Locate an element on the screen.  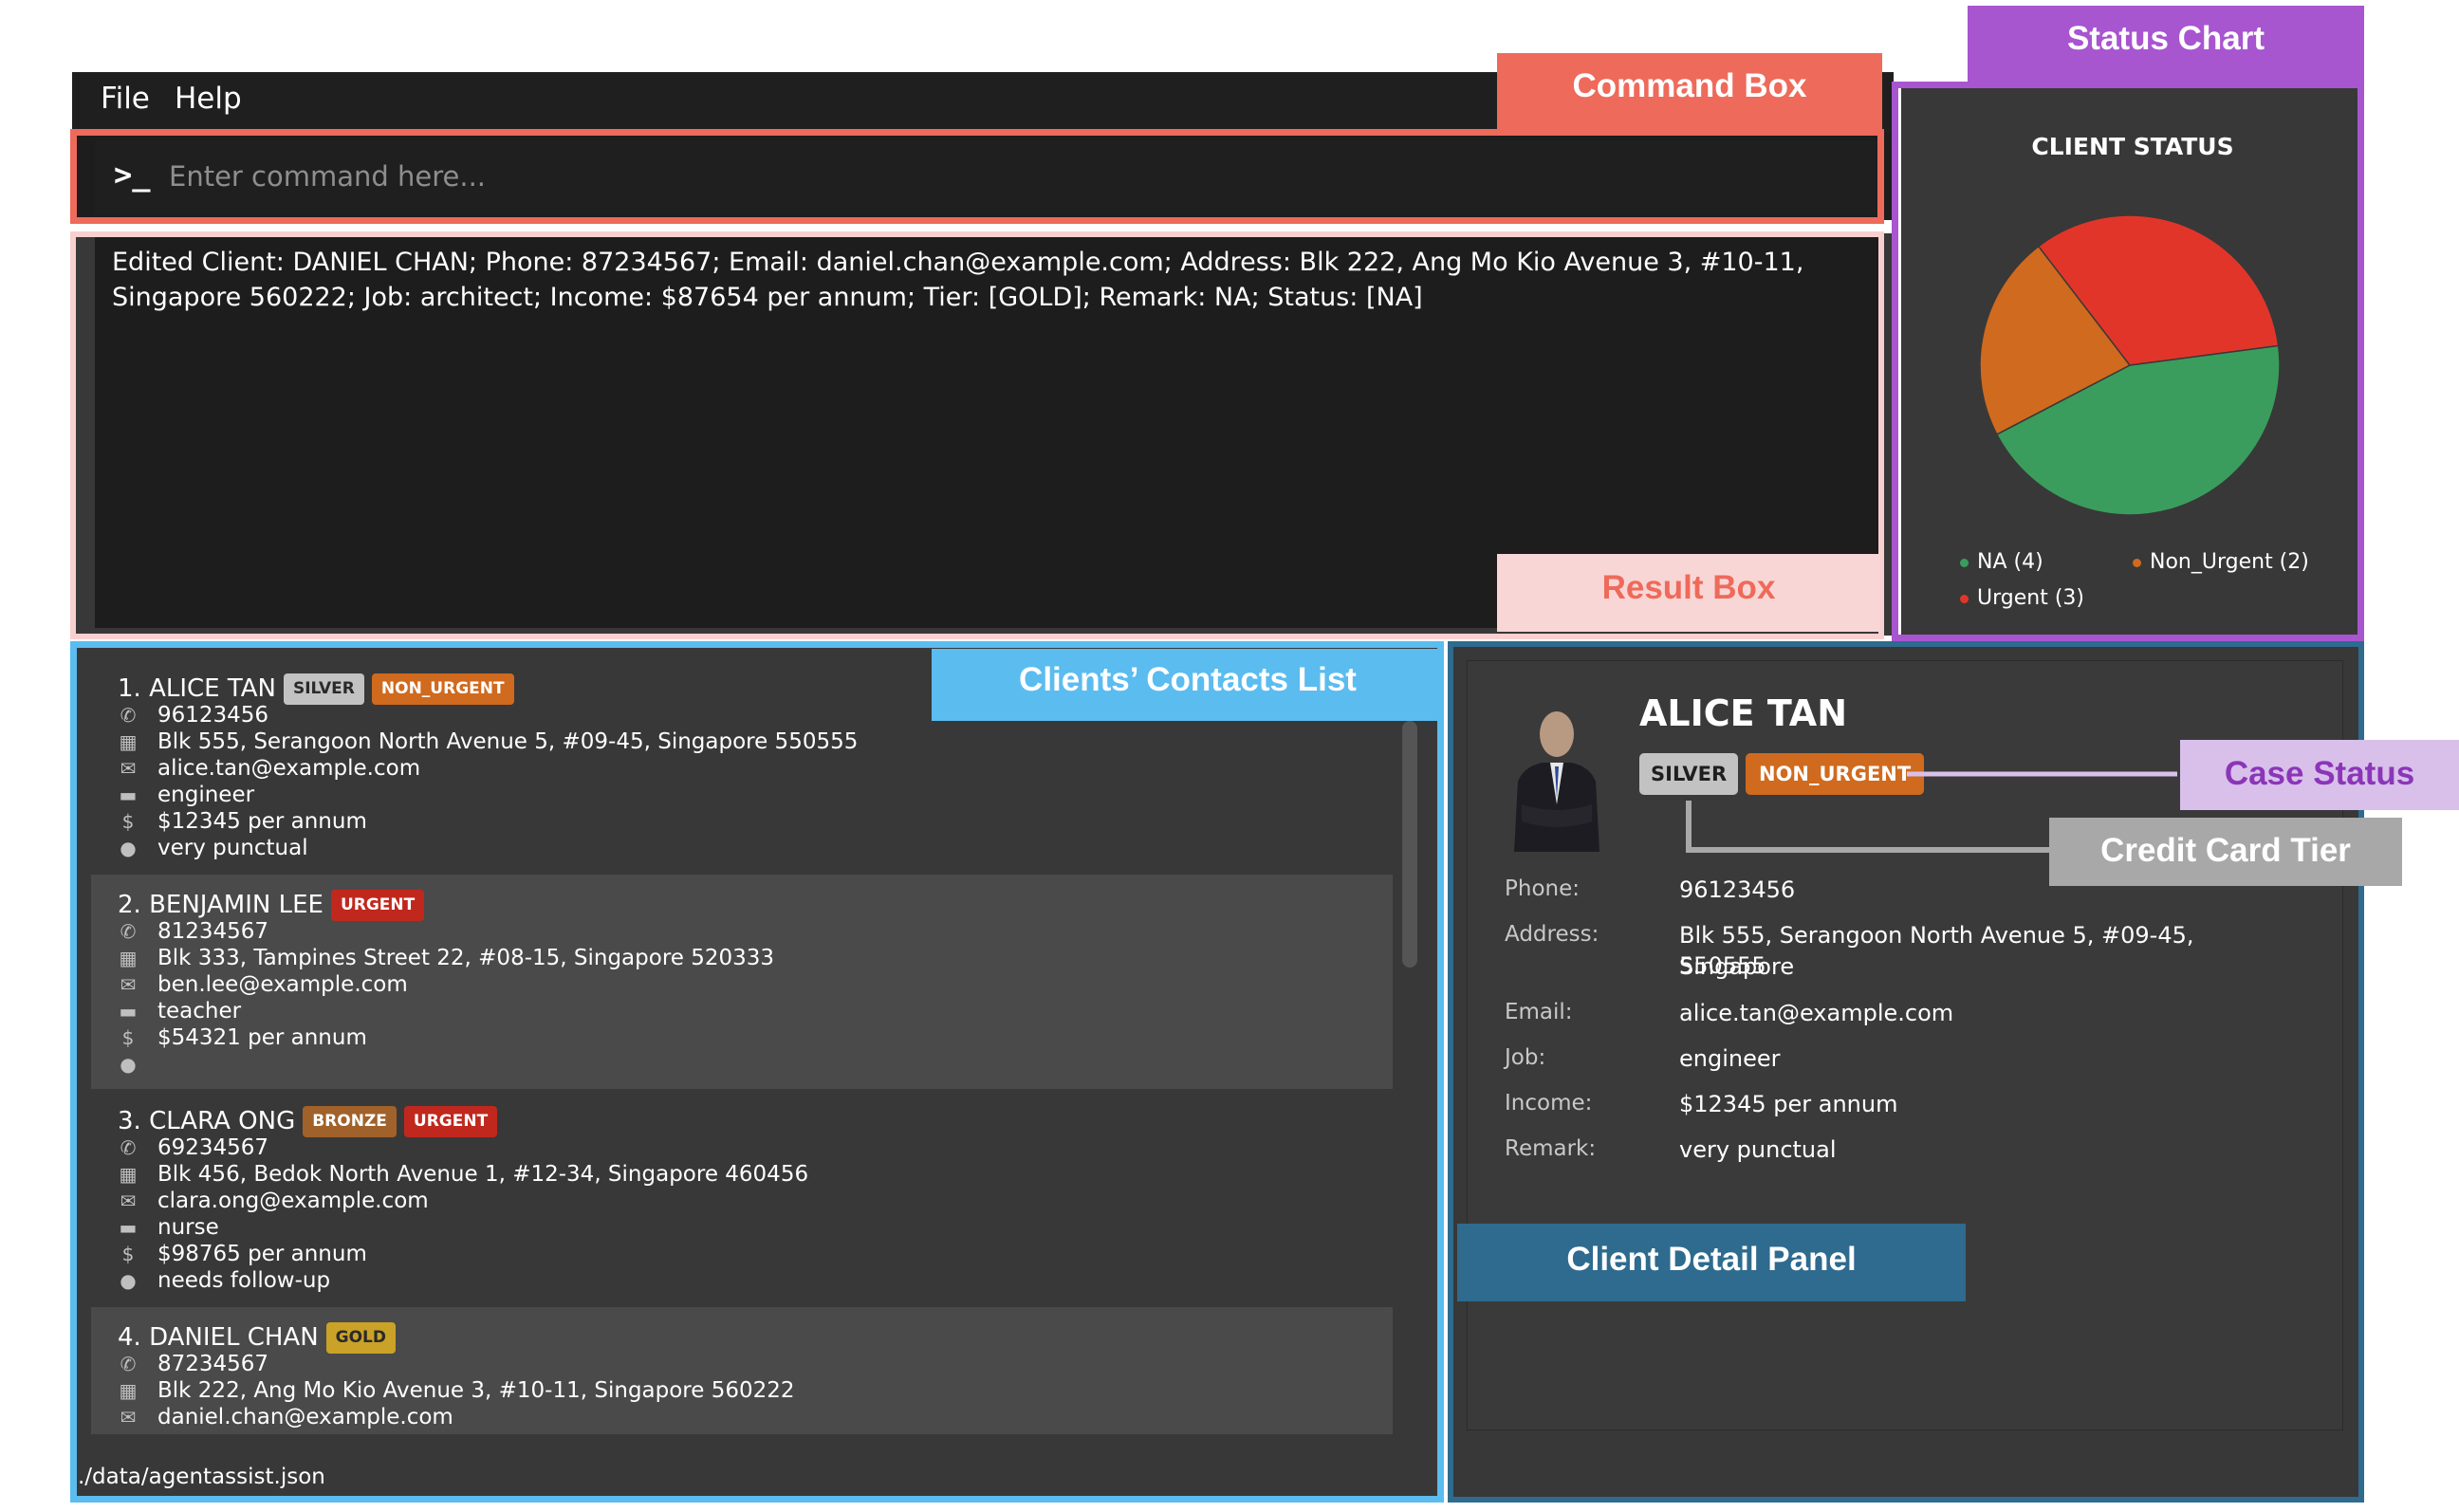
detail-remark-label: Remark: is located at coordinates (1551, 1148).